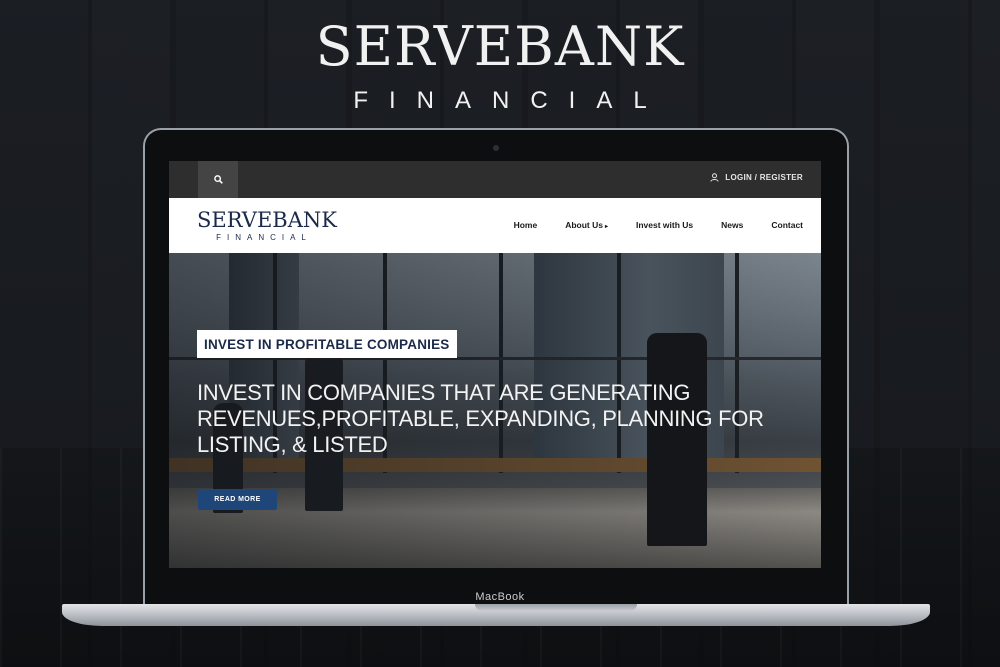 The height and width of the screenshot is (667, 1000). I want to click on site-topbar: LOGIN / REGISTER, so click(495, 179).